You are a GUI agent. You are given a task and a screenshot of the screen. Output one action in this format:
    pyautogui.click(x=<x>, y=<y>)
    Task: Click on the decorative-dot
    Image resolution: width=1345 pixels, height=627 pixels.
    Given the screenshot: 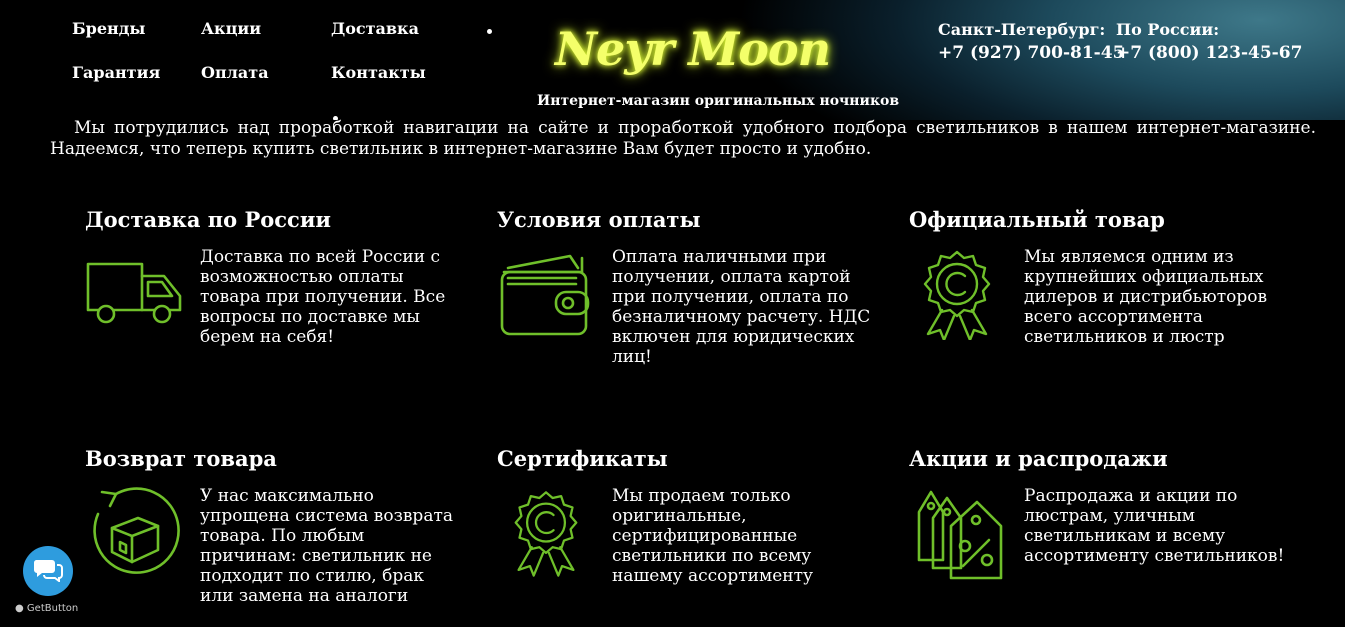 What is the action you would take?
    pyautogui.click(x=489, y=31)
    